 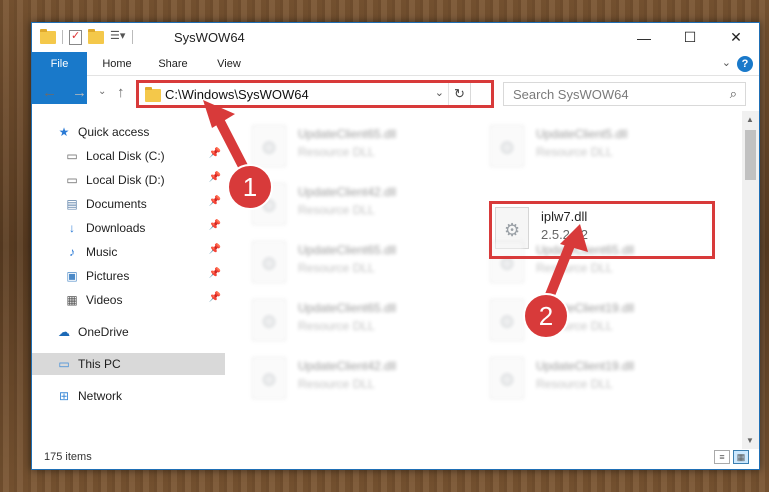 What do you see at coordinates (72, 276) in the screenshot?
I see `picture-icon: ▣` at bounding box center [72, 276].